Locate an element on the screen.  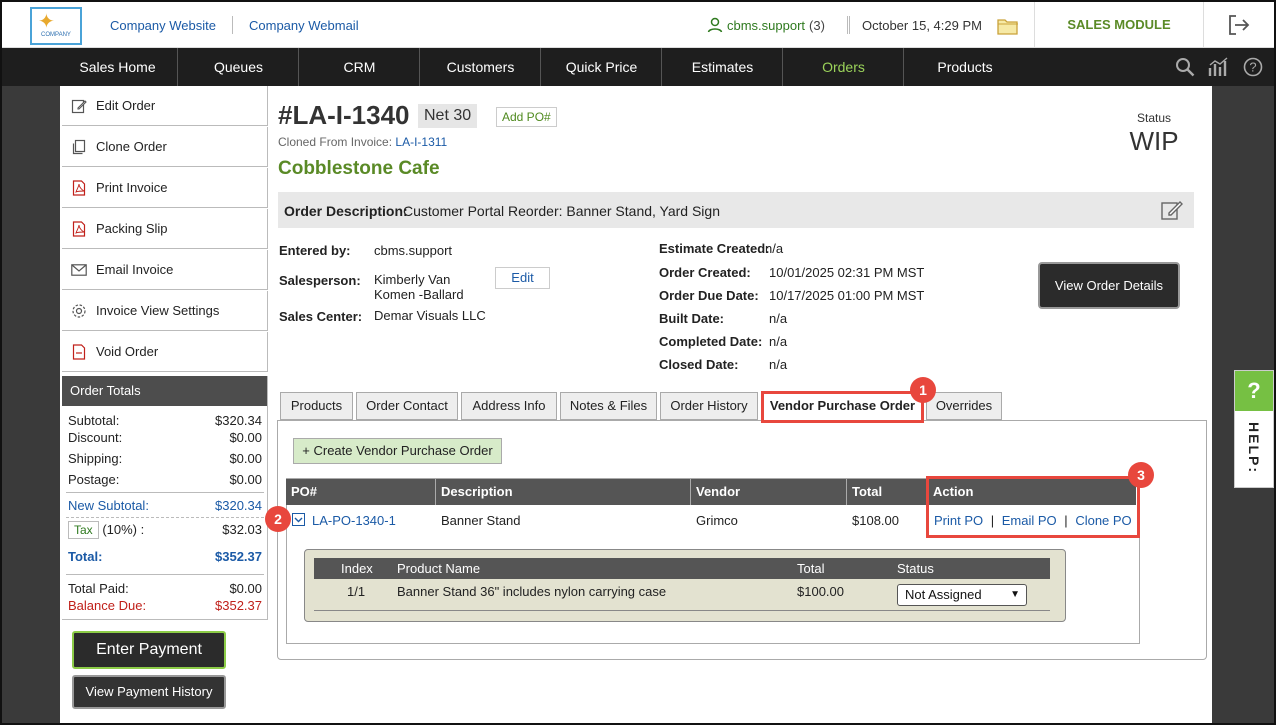
void-order-button: Void Order is located at coordinates (165, 352).